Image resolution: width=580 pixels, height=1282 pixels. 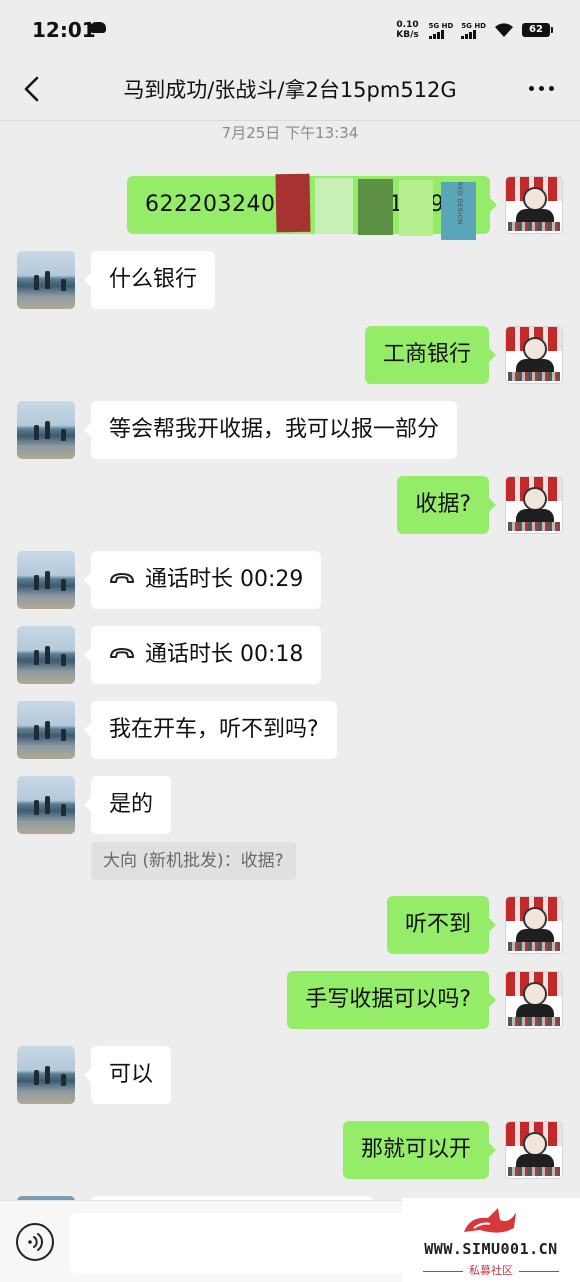 What do you see at coordinates (127, 805) in the screenshot?
I see `message-bubble-other: 是的` at bounding box center [127, 805].